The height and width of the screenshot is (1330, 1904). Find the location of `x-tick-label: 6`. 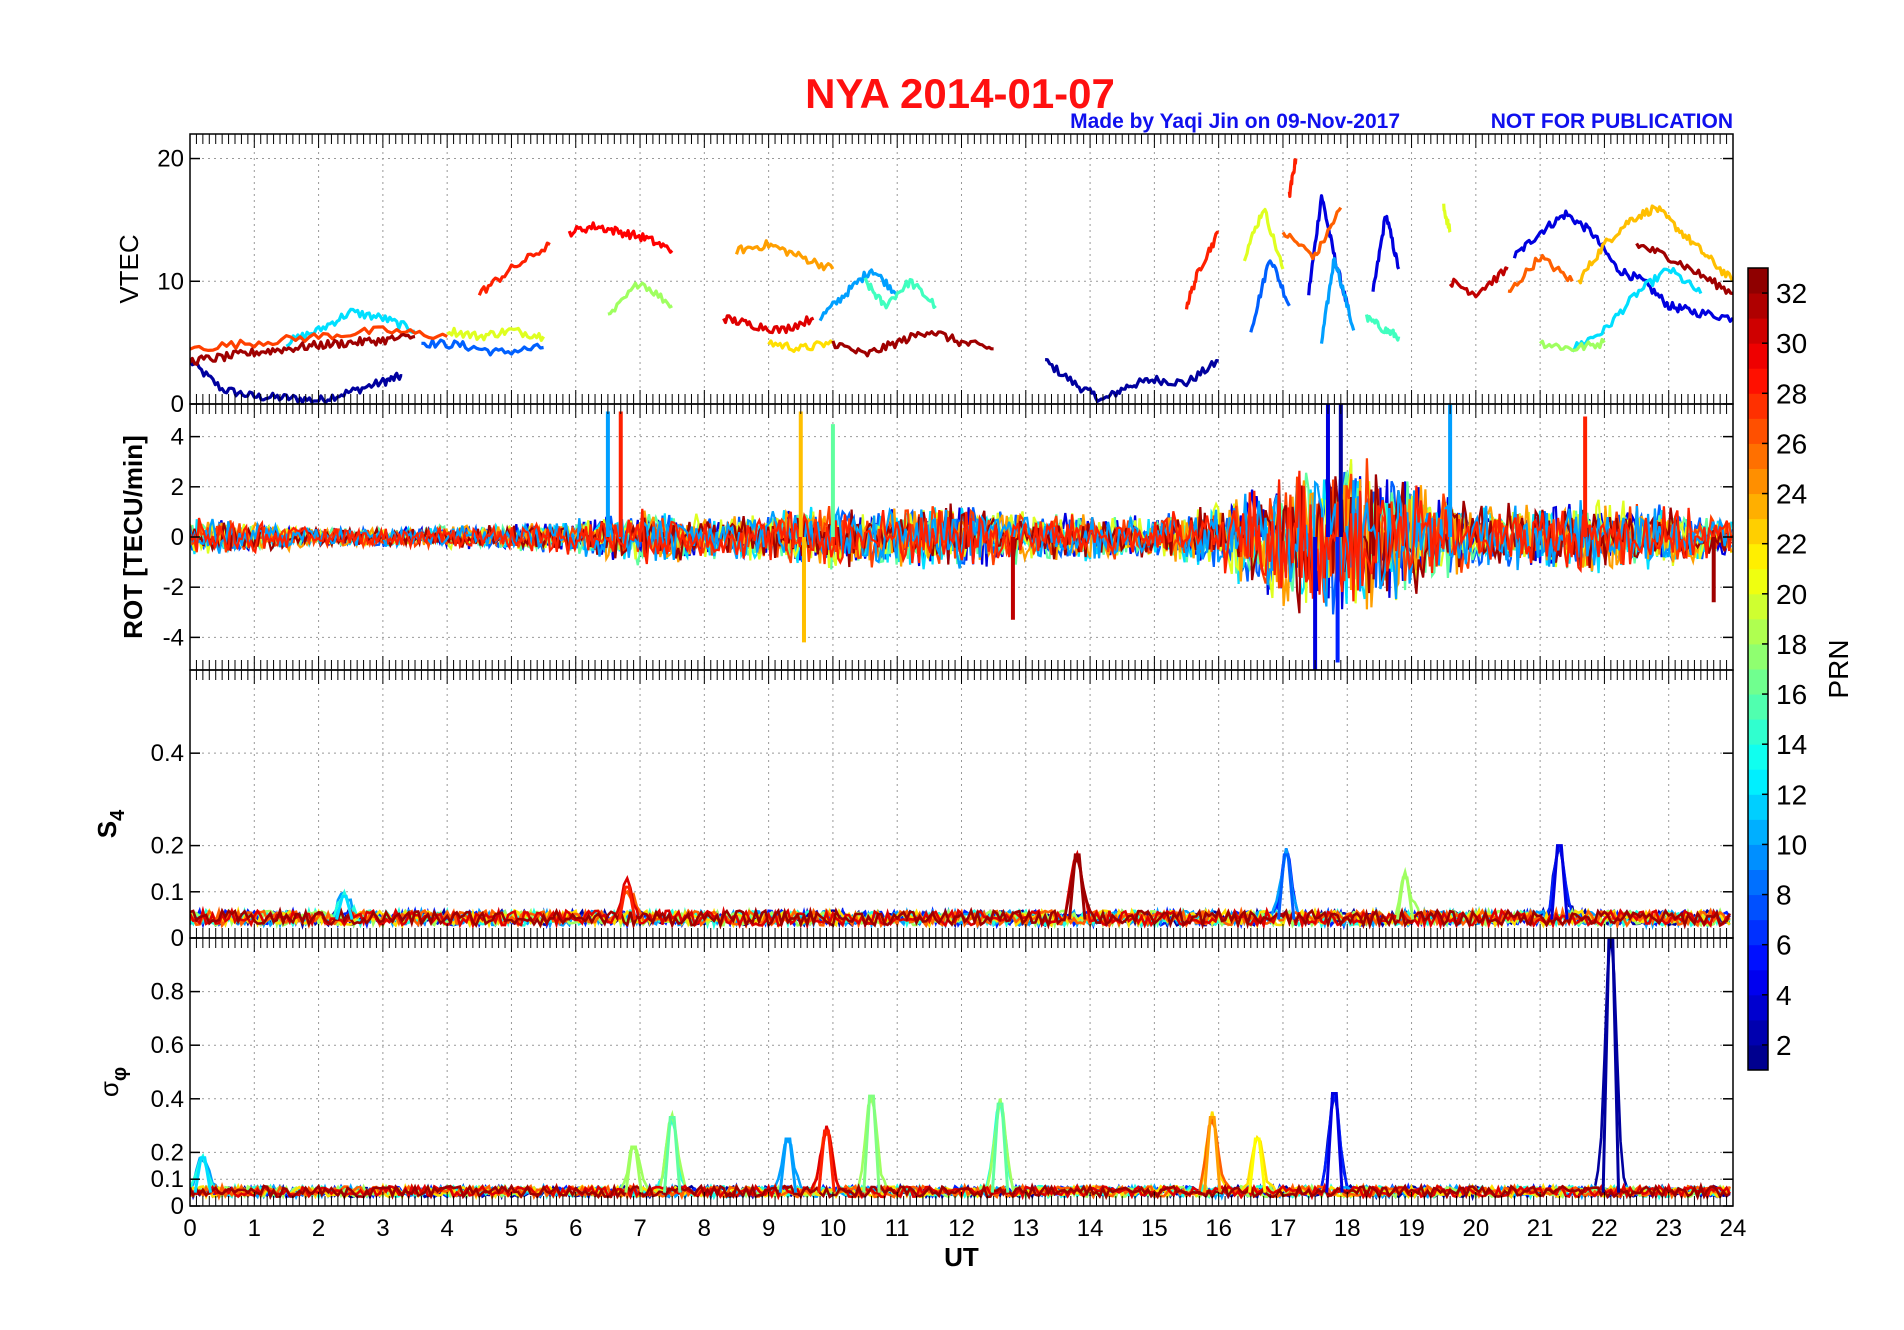

x-tick-label: 6 is located at coordinates (575, 1228).